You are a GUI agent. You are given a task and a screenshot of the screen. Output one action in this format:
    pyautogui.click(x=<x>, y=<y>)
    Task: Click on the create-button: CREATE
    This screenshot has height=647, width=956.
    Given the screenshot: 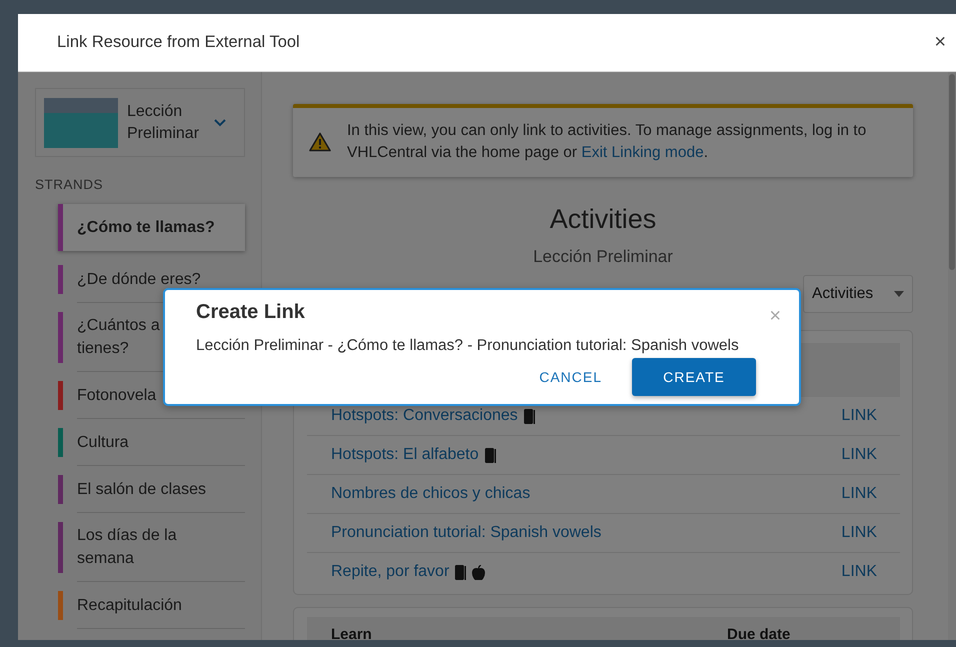 What is the action you would take?
    pyautogui.click(x=694, y=377)
    